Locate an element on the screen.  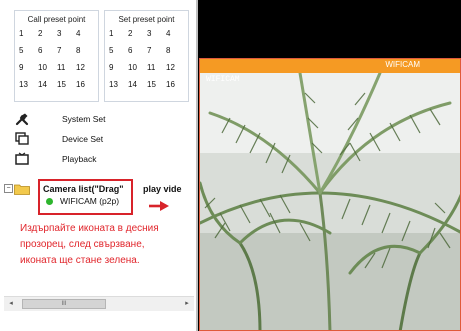
call-preset-1: 1 is located at coordinates (28, 37).